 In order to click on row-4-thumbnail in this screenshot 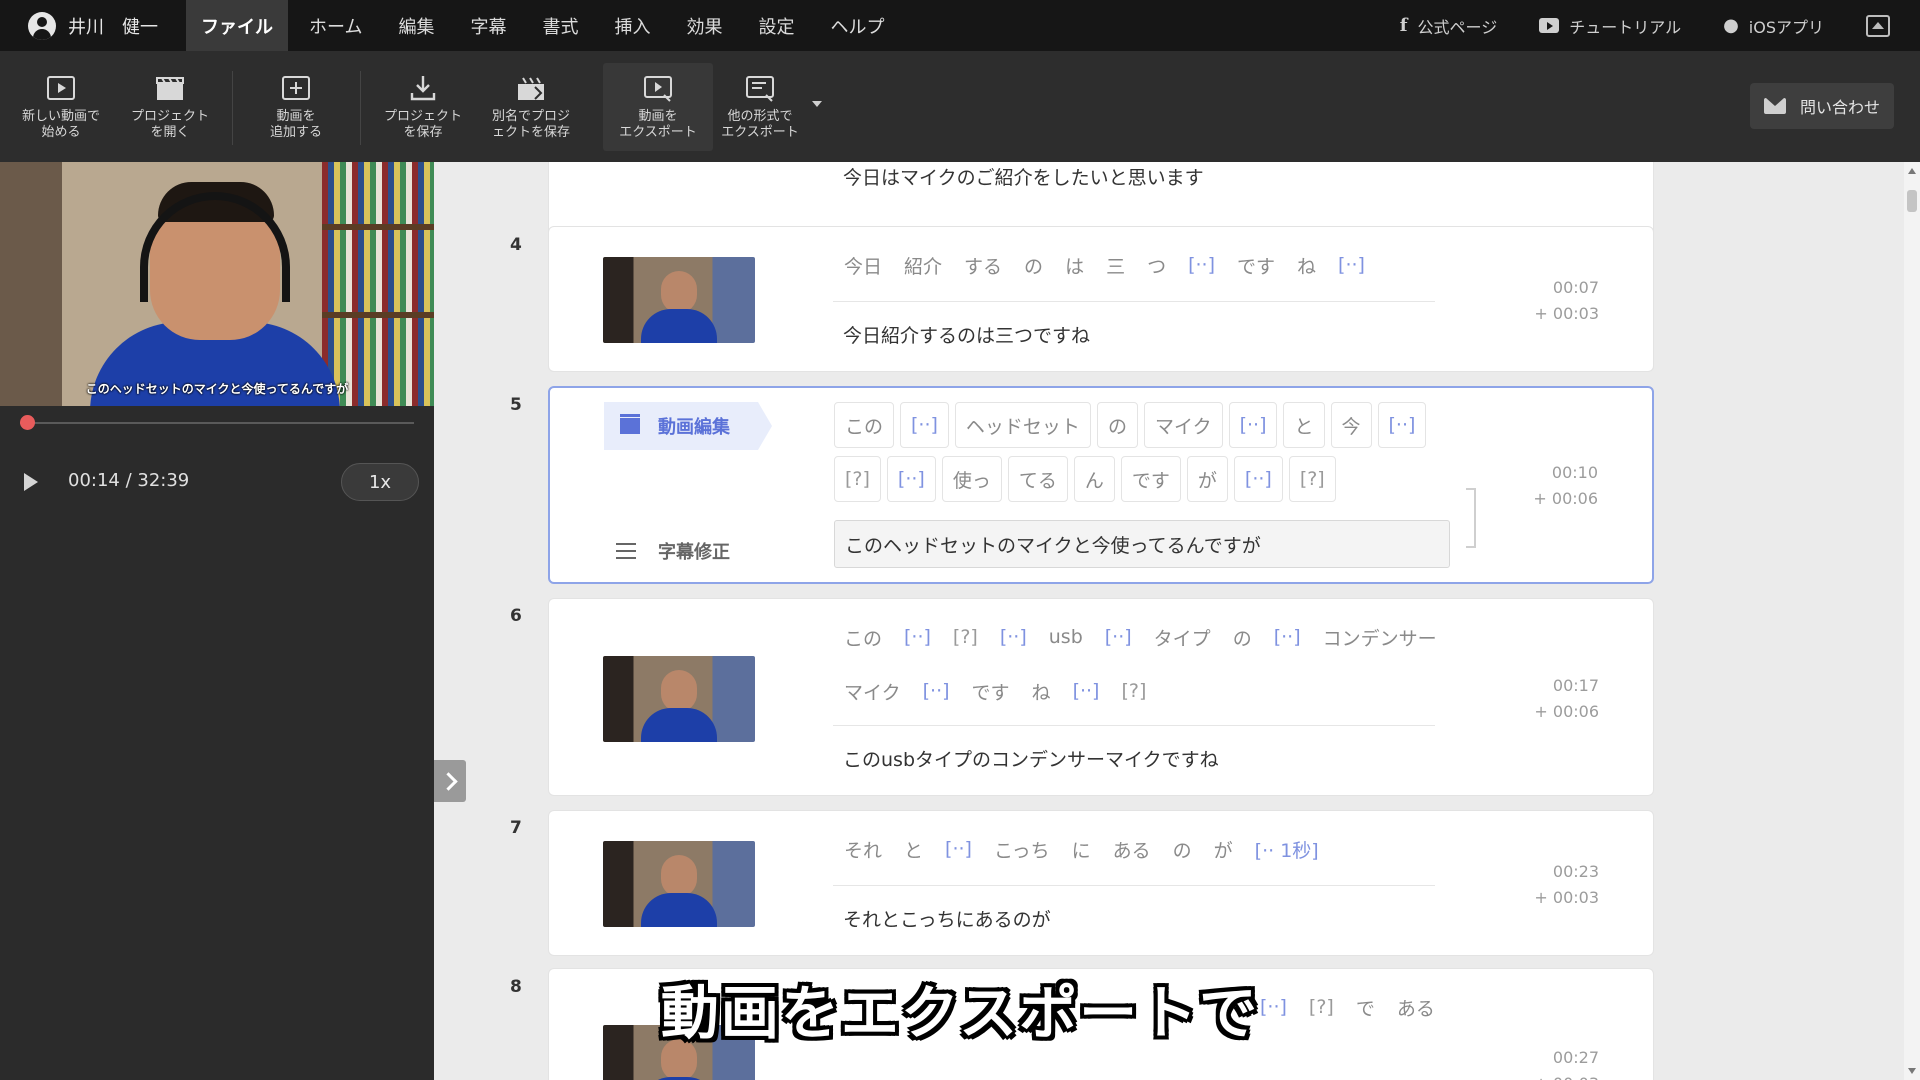, I will do `click(679, 300)`.